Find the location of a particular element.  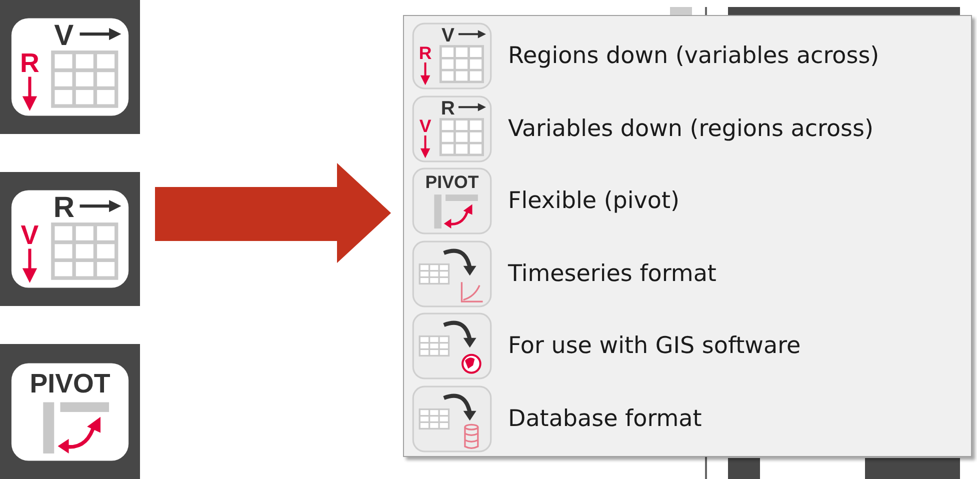

table-to-globe-icon is located at coordinates (452, 346).